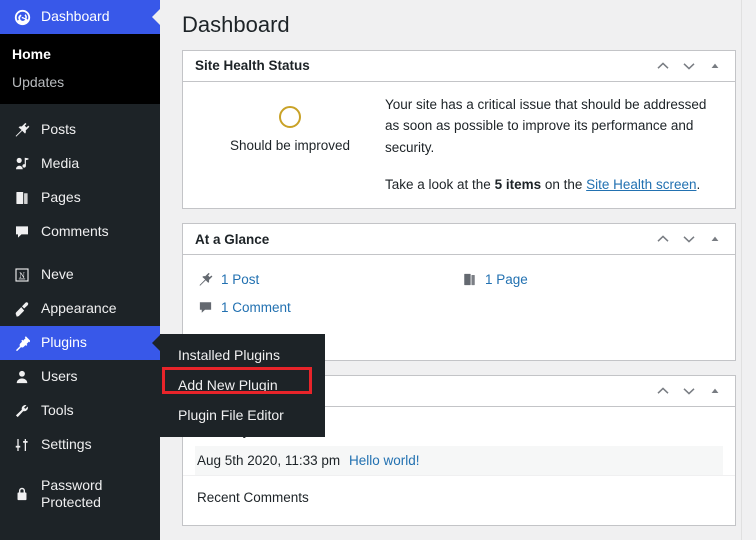  I want to click on page-scrollbar, so click(748, 270).